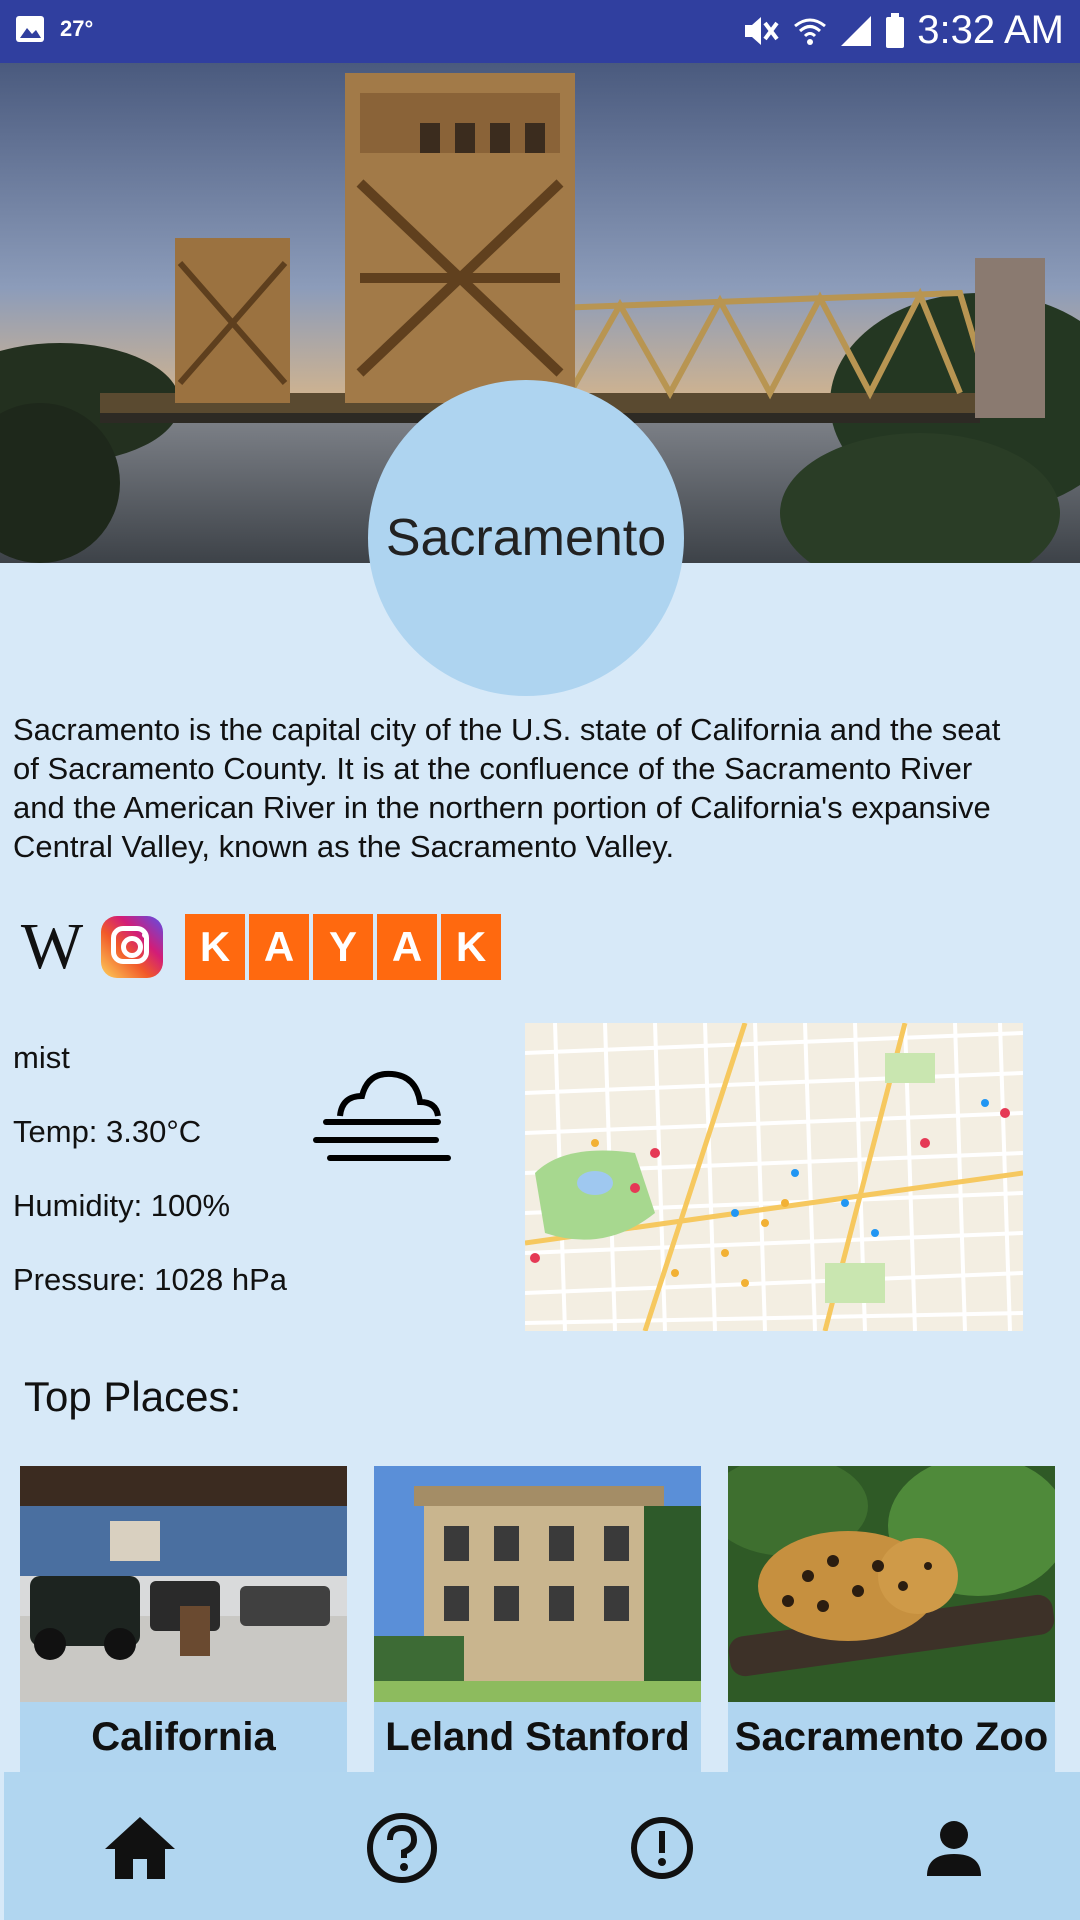 The height and width of the screenshot is (1920, 1080). Describe the element at coordinates (990, 30) in the screenshot. I see `status-time: 3:32 AM` at that location.